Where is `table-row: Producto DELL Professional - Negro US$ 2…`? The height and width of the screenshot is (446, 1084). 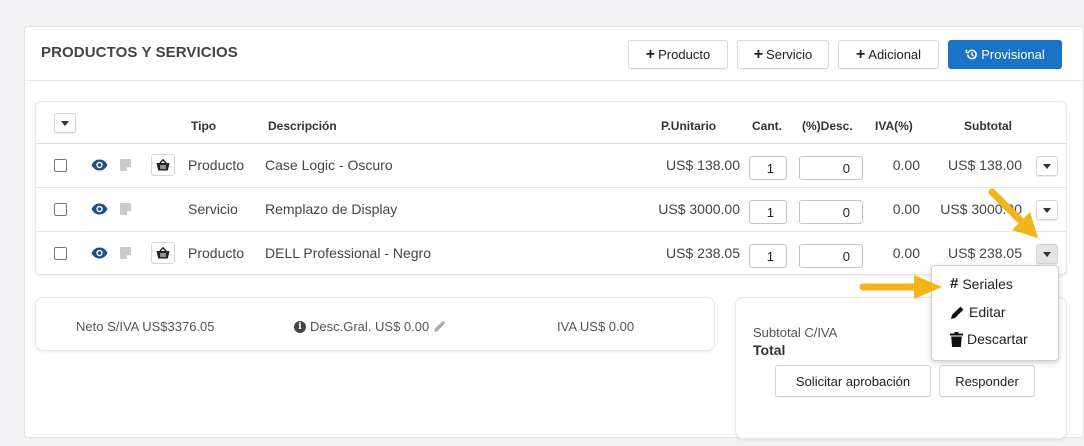 table-row: Producto DELL Professional - Negro US$ 2… is located at coordinates (551, 254).